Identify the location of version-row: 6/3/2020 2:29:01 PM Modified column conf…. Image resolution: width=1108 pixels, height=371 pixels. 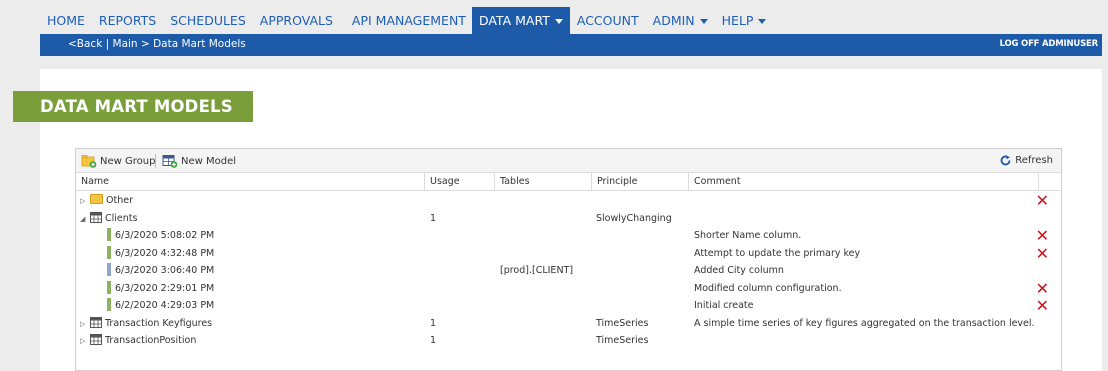
(568, 289).